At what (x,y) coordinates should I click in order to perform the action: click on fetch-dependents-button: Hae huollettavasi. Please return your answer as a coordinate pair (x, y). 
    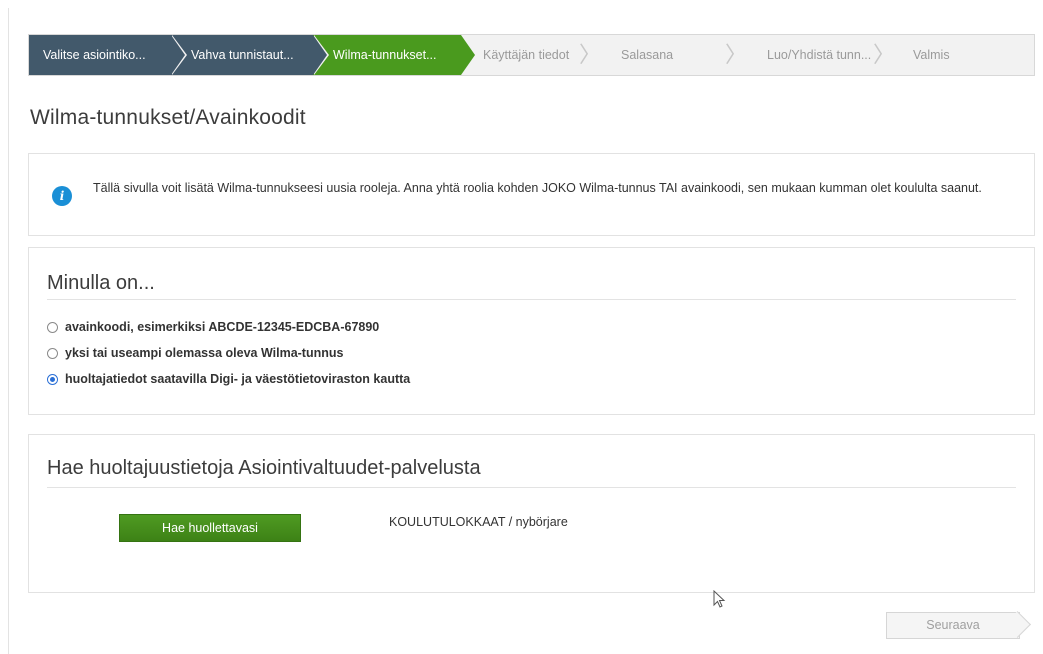
    Looking at the image, I should click on (210, 528).